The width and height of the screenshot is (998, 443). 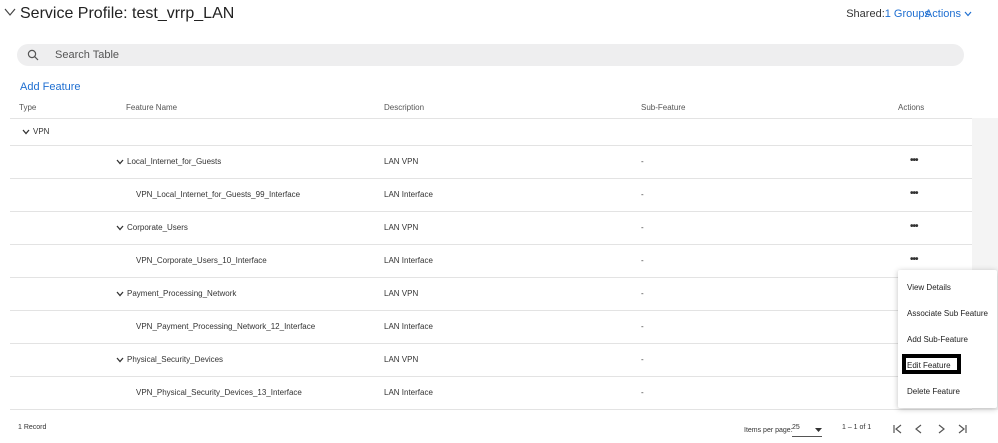 I want to click on table-row-name: Physical_Security_Devices, so click(x=169, y=359).